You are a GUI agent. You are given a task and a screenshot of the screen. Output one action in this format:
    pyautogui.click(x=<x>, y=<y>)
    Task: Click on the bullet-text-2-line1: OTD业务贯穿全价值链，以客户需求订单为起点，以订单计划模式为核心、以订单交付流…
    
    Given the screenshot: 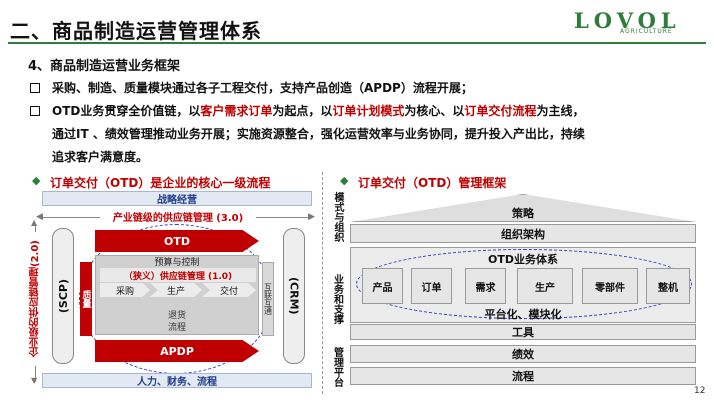 What is the action you would take?
    pyautogui.click(x=318, y=110)
    